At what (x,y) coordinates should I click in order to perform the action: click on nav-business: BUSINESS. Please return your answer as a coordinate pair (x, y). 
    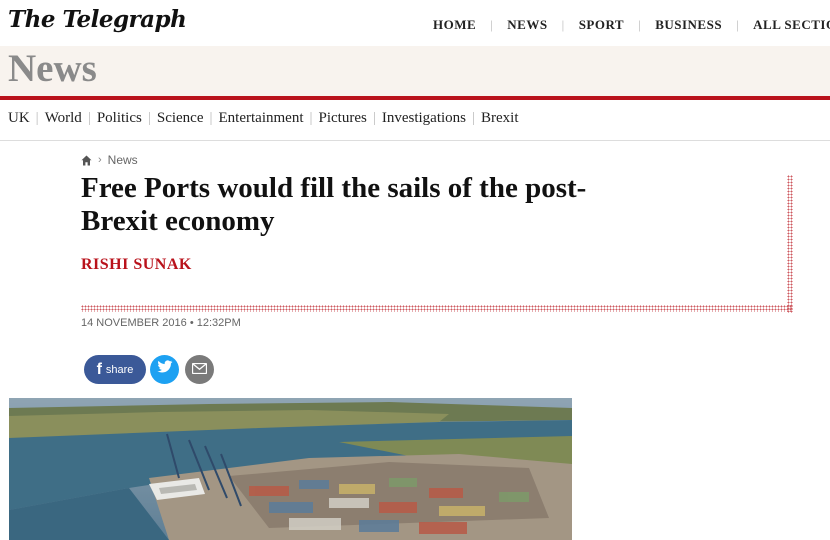
    Looking at the image, I should click on (688, 24).